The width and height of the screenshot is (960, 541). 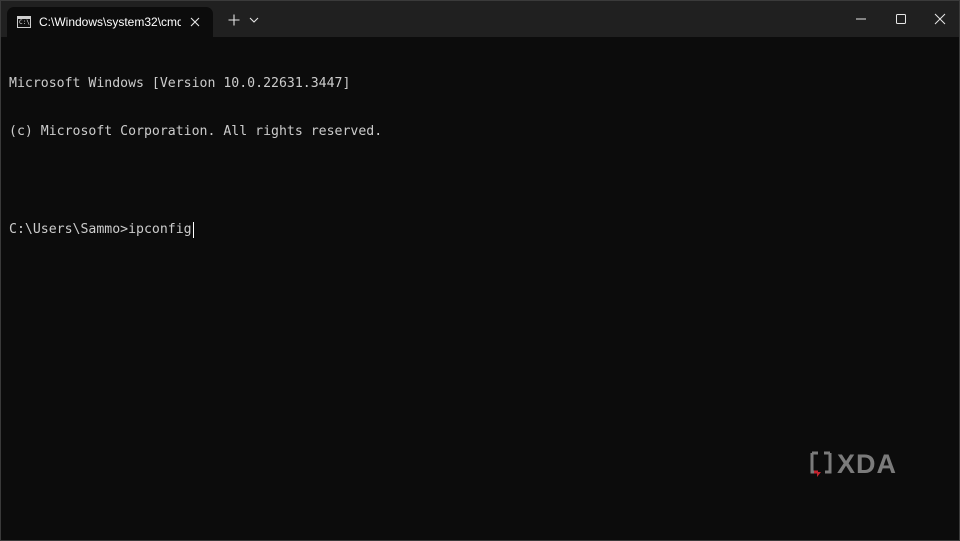 I want to click on new-tab-button, so click(x=234, y=20).